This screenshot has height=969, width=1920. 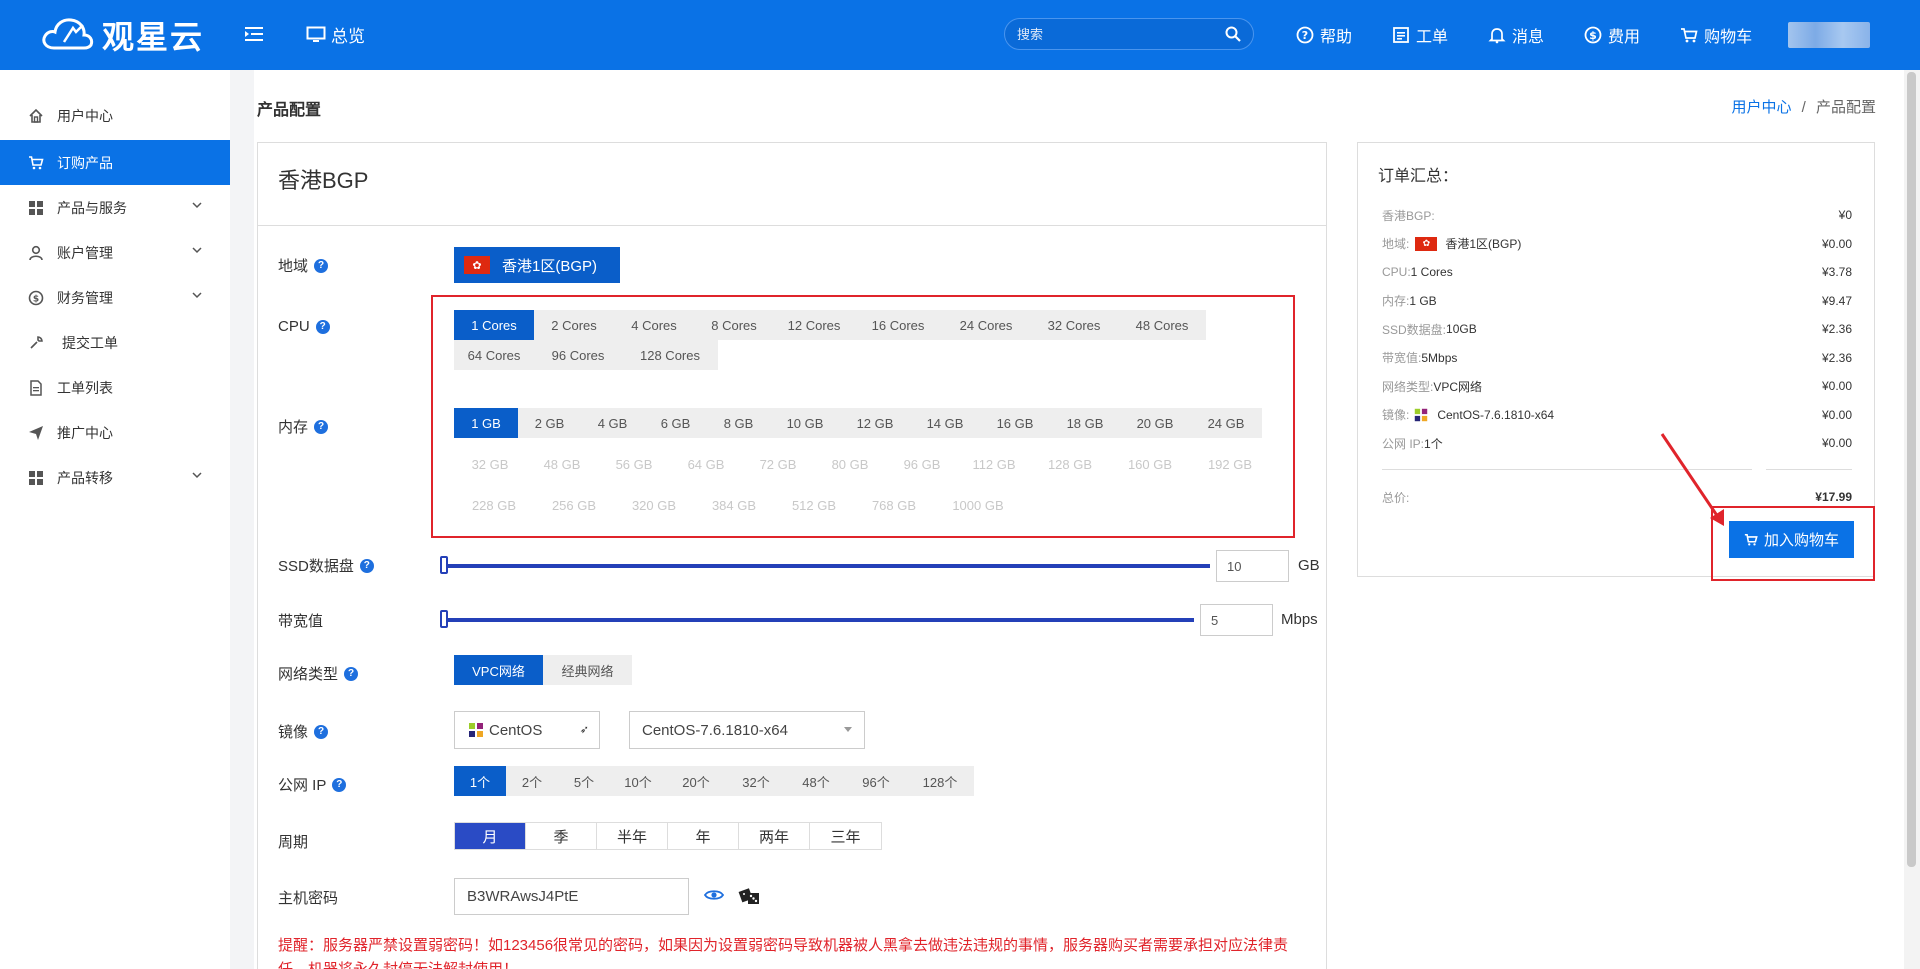 I want to click on public-ip-option-2: 5个, so click(x=584, y=781).